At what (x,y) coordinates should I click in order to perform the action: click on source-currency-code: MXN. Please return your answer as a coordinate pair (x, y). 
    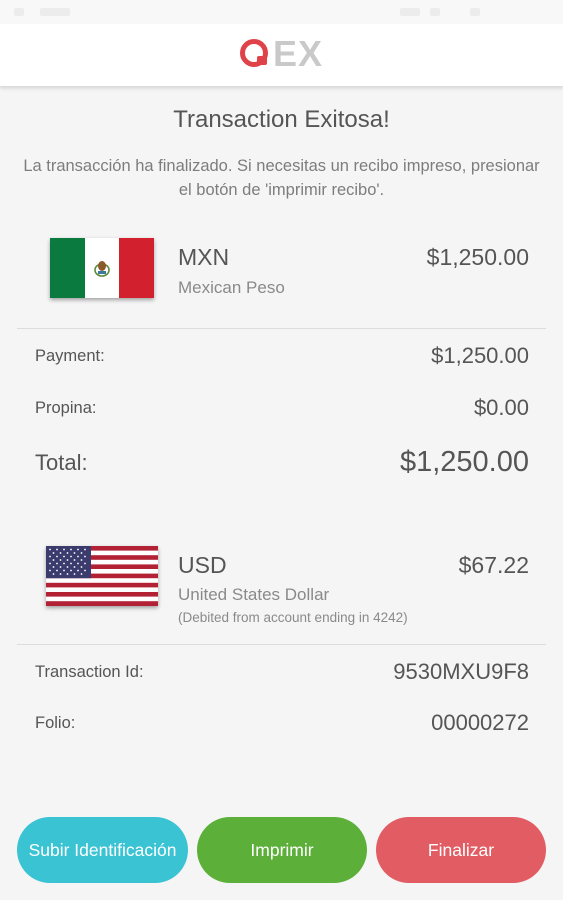
    Looking at the image, I should click on (204, 257).